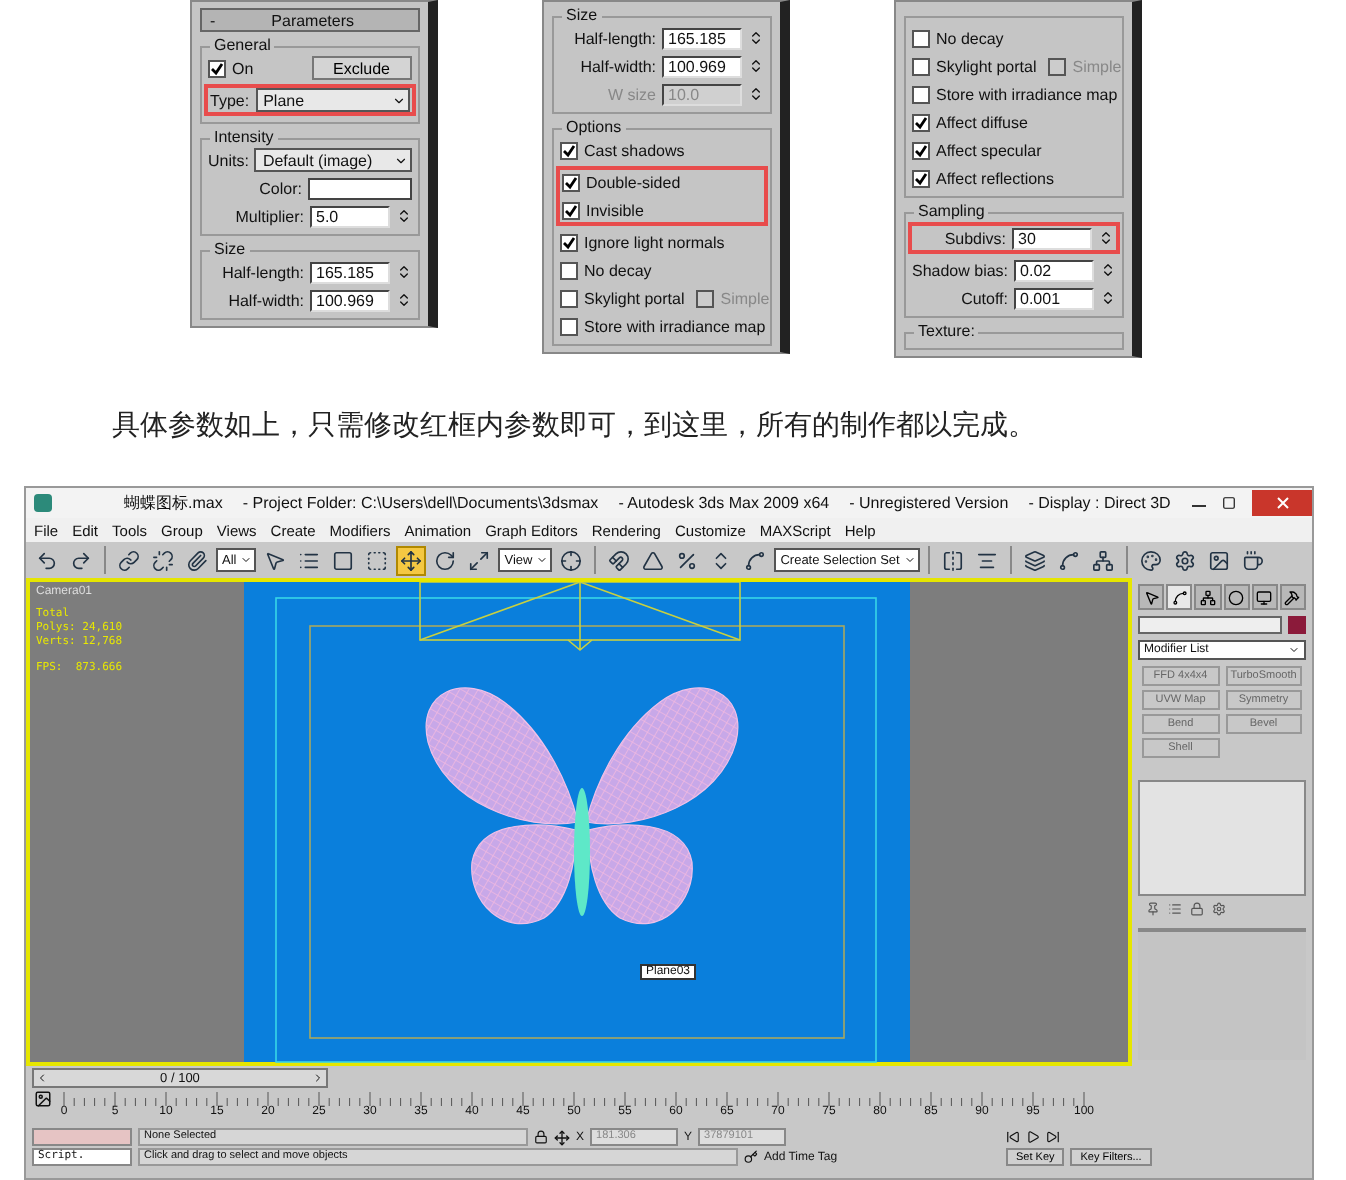 Image resolution: width=1346 pixels, height=1180 pixels. Describe the element at coordinates (724, 503) in the screenshot. I see `window-title: - Autodesk 3ds Max 2009 x64` at that location.